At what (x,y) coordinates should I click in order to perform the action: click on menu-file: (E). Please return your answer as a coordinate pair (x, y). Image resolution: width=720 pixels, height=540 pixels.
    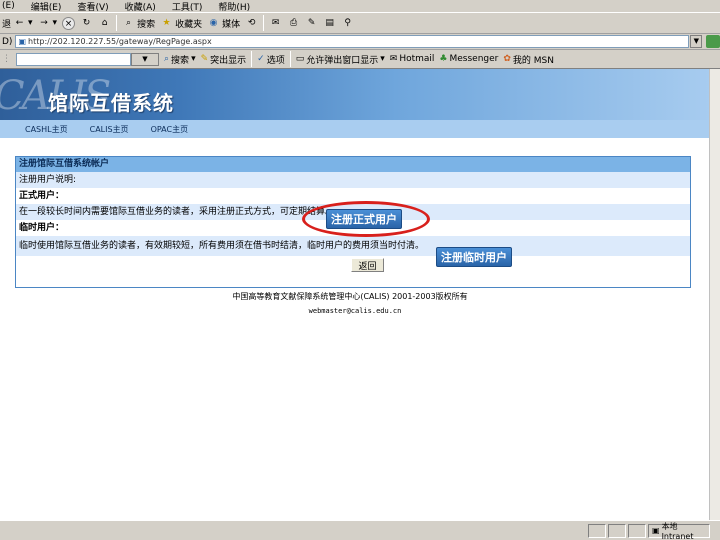
    Looking at the image, I should click on (8, 6).